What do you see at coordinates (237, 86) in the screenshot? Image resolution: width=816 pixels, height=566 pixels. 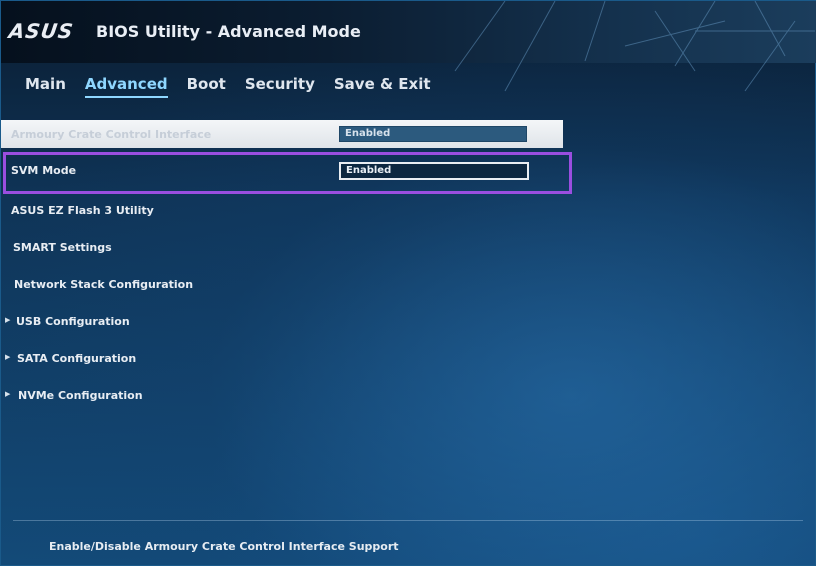 I see `tab-bar: Main Advanced Boot Security Save & Exit` at bounding box center [237, 86].